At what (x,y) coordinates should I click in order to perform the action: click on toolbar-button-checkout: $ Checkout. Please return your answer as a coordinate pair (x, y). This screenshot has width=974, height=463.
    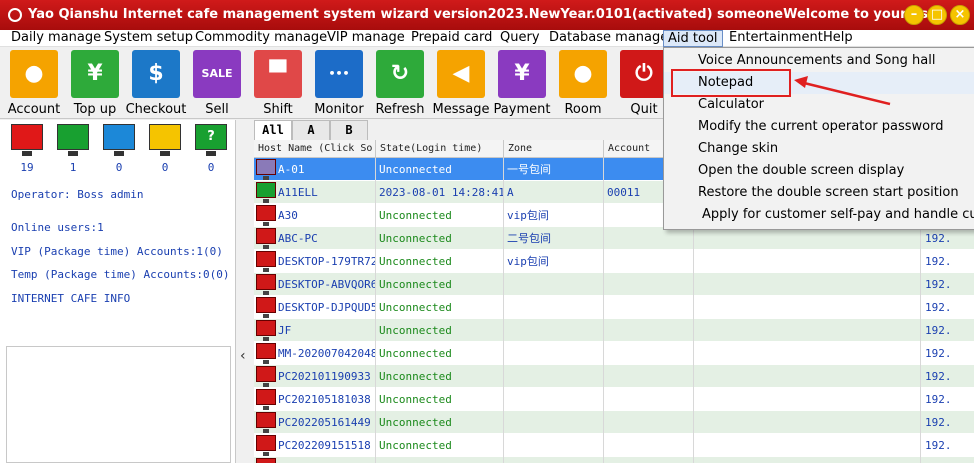
    Looking at the image, I should click on (156, 83).